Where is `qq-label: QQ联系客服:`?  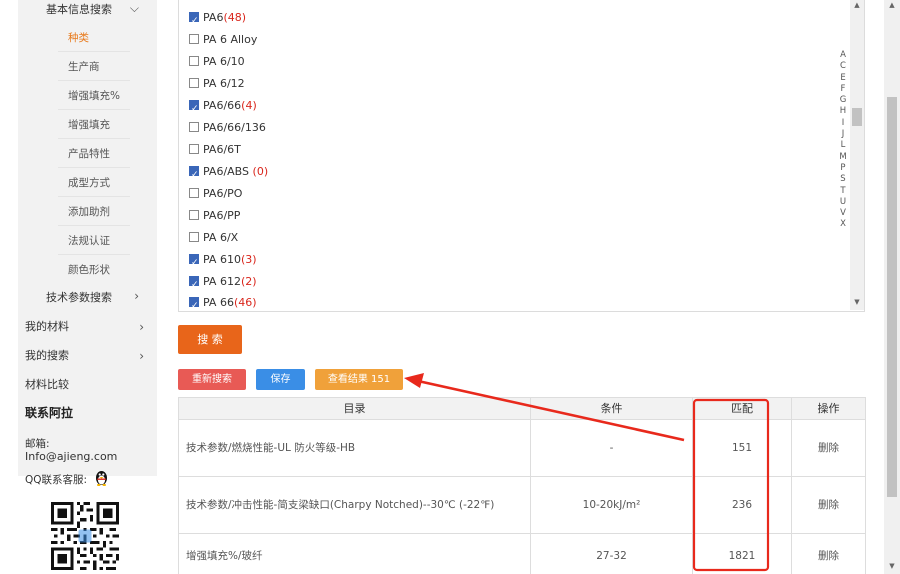 qq-label: QQ联系客服: is located at coordinates (56, 480).